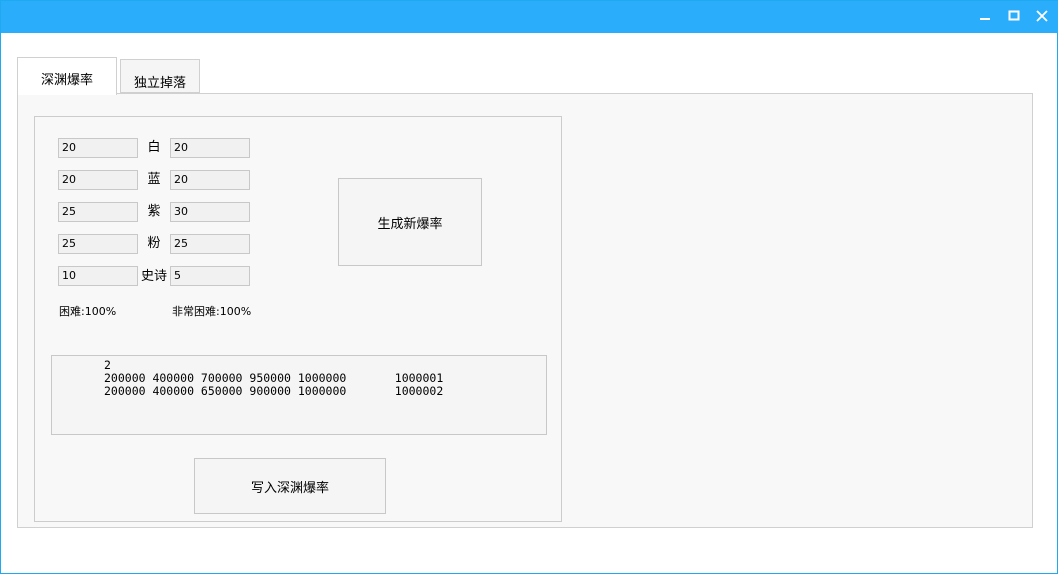 The image size is (1058, 574). What do you see at coordinates (212, 311) in the screenshot?
I see `very-hard-rate-label: 非常困难:100%` at bounding box center [212, 311].